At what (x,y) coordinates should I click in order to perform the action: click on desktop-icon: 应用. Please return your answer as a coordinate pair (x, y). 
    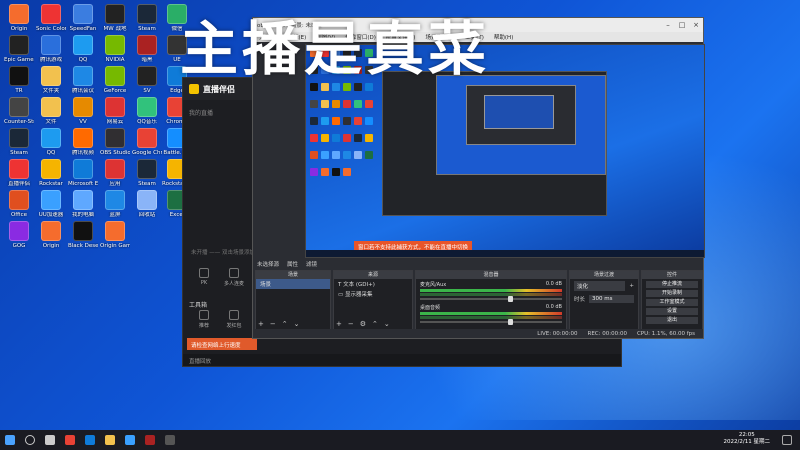
    Looking at the image, I should click on (115, 173).